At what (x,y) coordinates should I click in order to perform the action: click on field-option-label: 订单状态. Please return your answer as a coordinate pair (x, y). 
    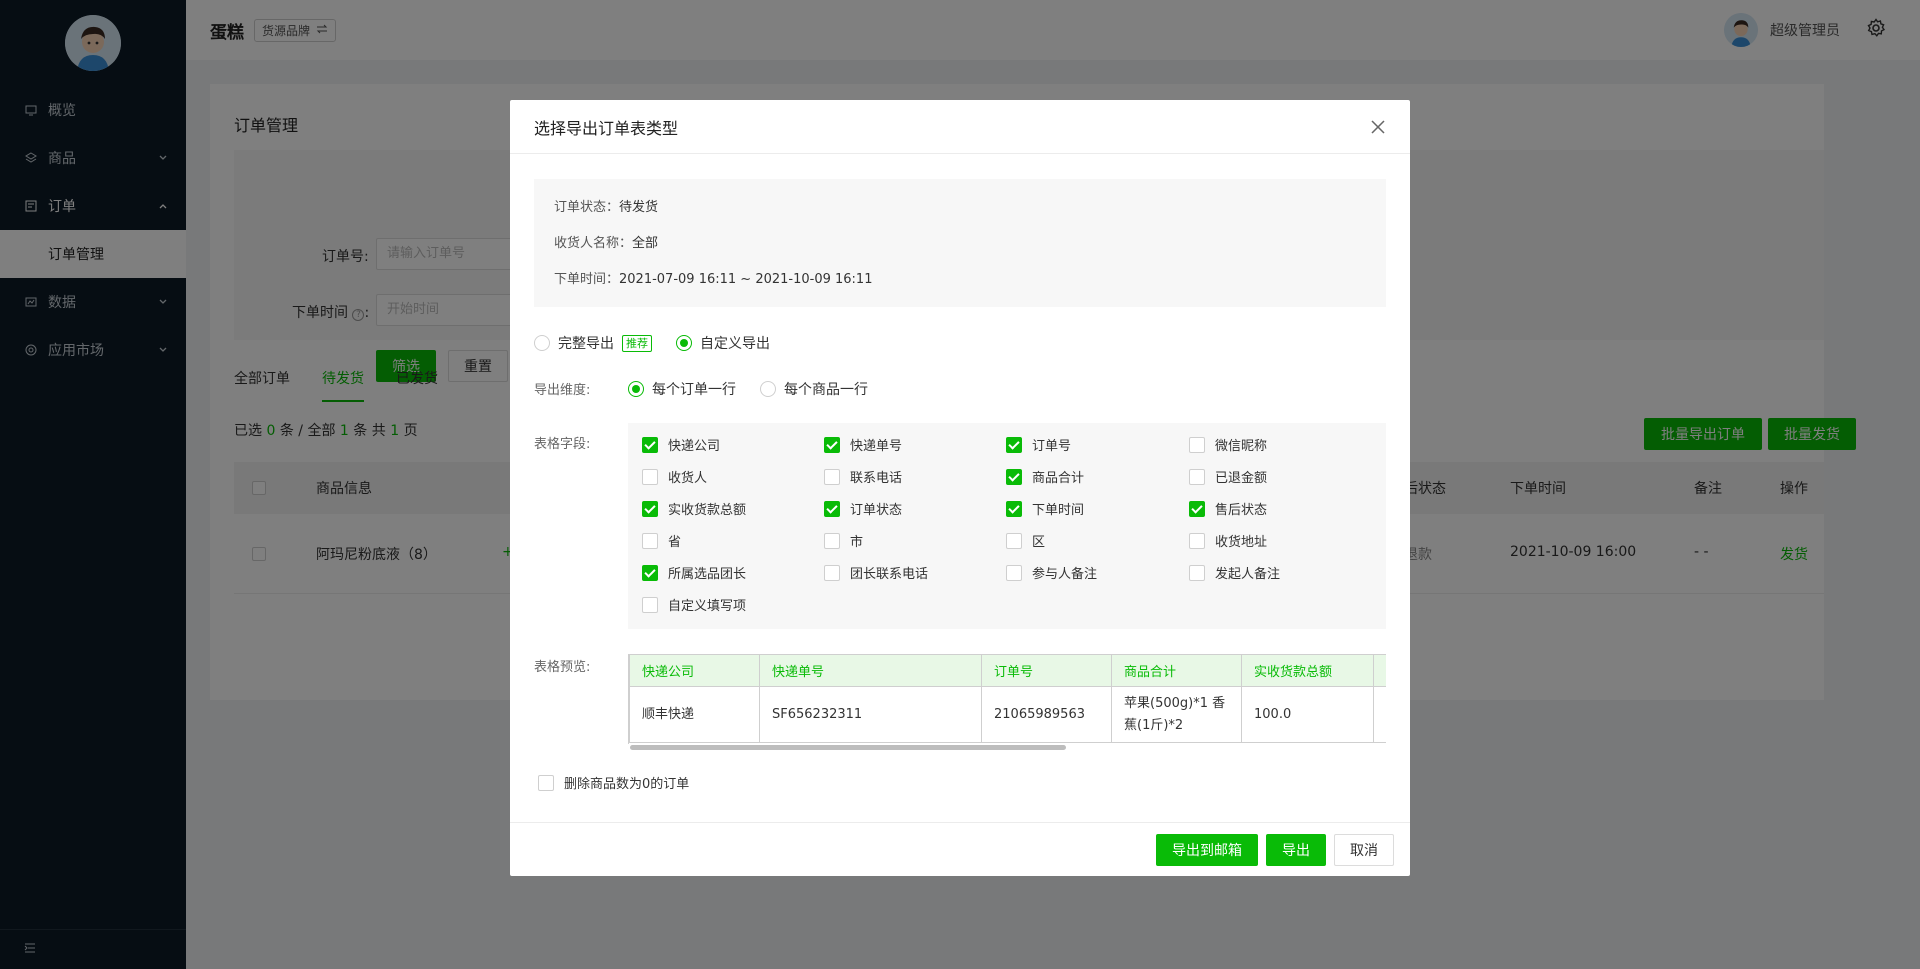
    Looking at the image, I should click on (876, 510).